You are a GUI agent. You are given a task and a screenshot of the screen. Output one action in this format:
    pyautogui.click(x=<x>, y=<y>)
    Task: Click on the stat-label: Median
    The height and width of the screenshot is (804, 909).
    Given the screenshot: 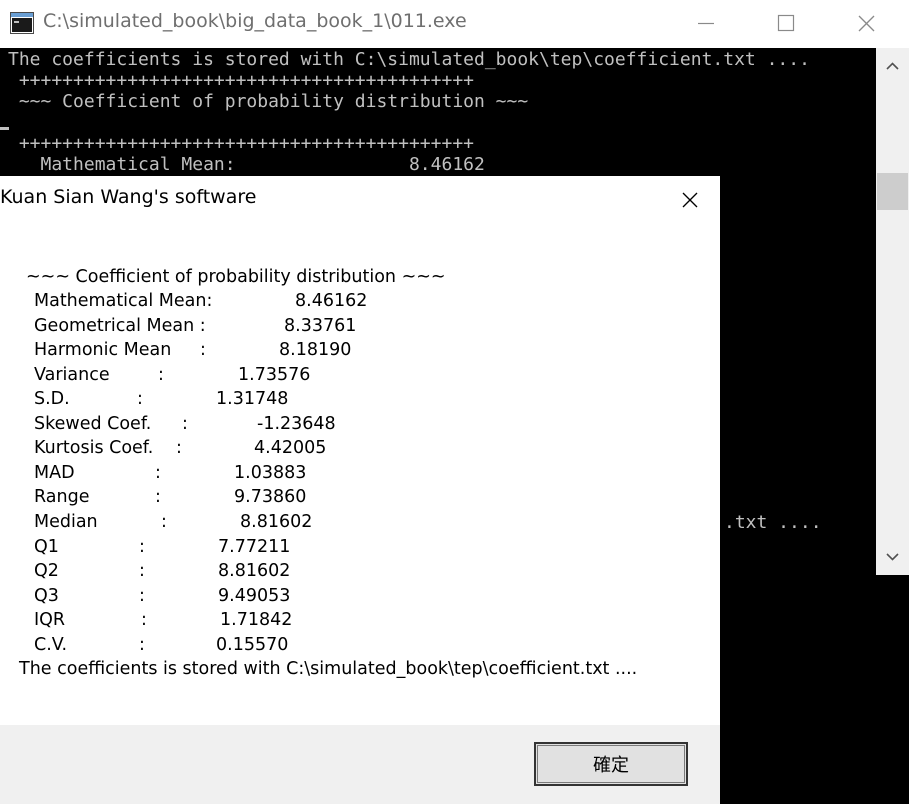 What is the action you would take?
    pyautogui.click(x=66, y=522)
    